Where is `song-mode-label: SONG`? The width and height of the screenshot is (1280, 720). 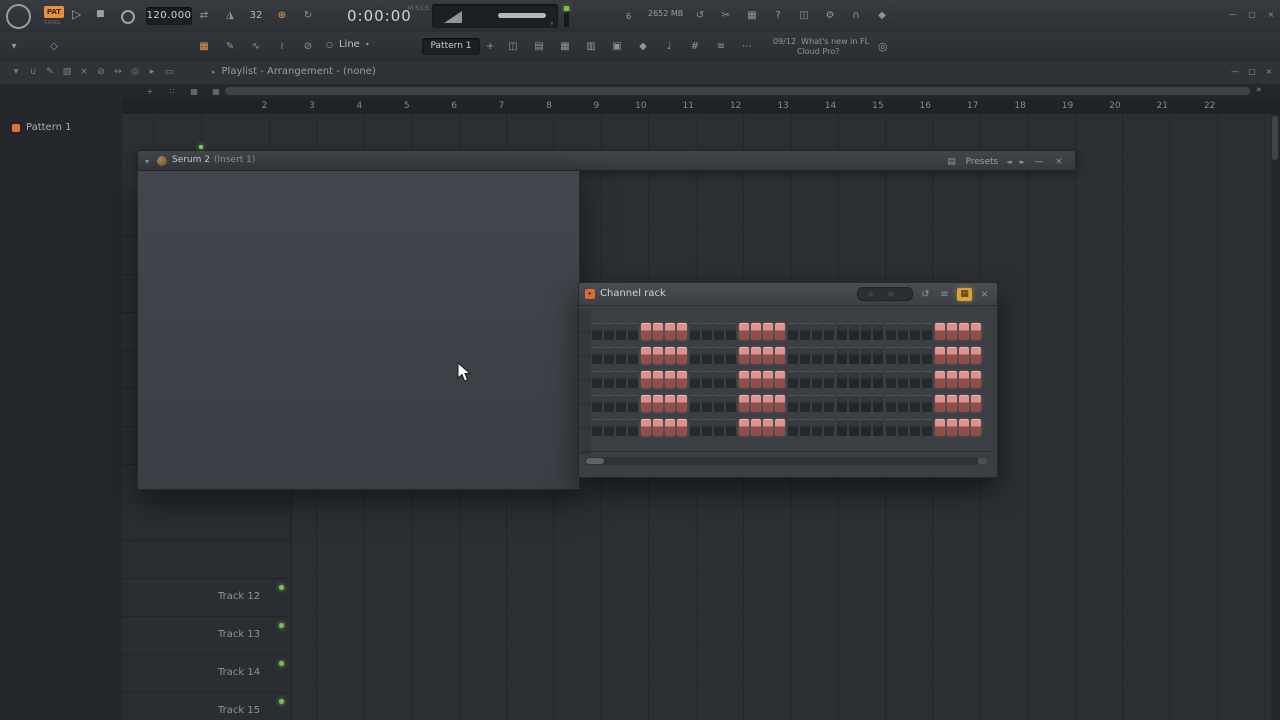 song-mode-label: SONG is located at coordinates (52, 23).